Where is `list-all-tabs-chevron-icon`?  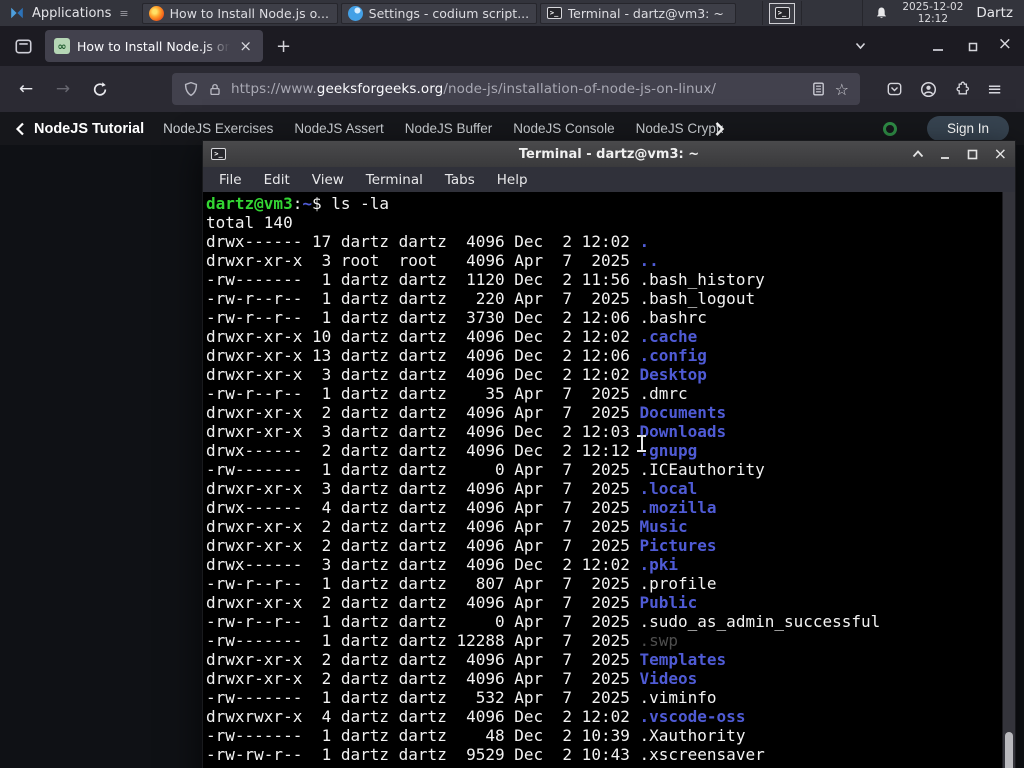
list-all-tabs-chevron-icon is located at coordinates (860, 46).